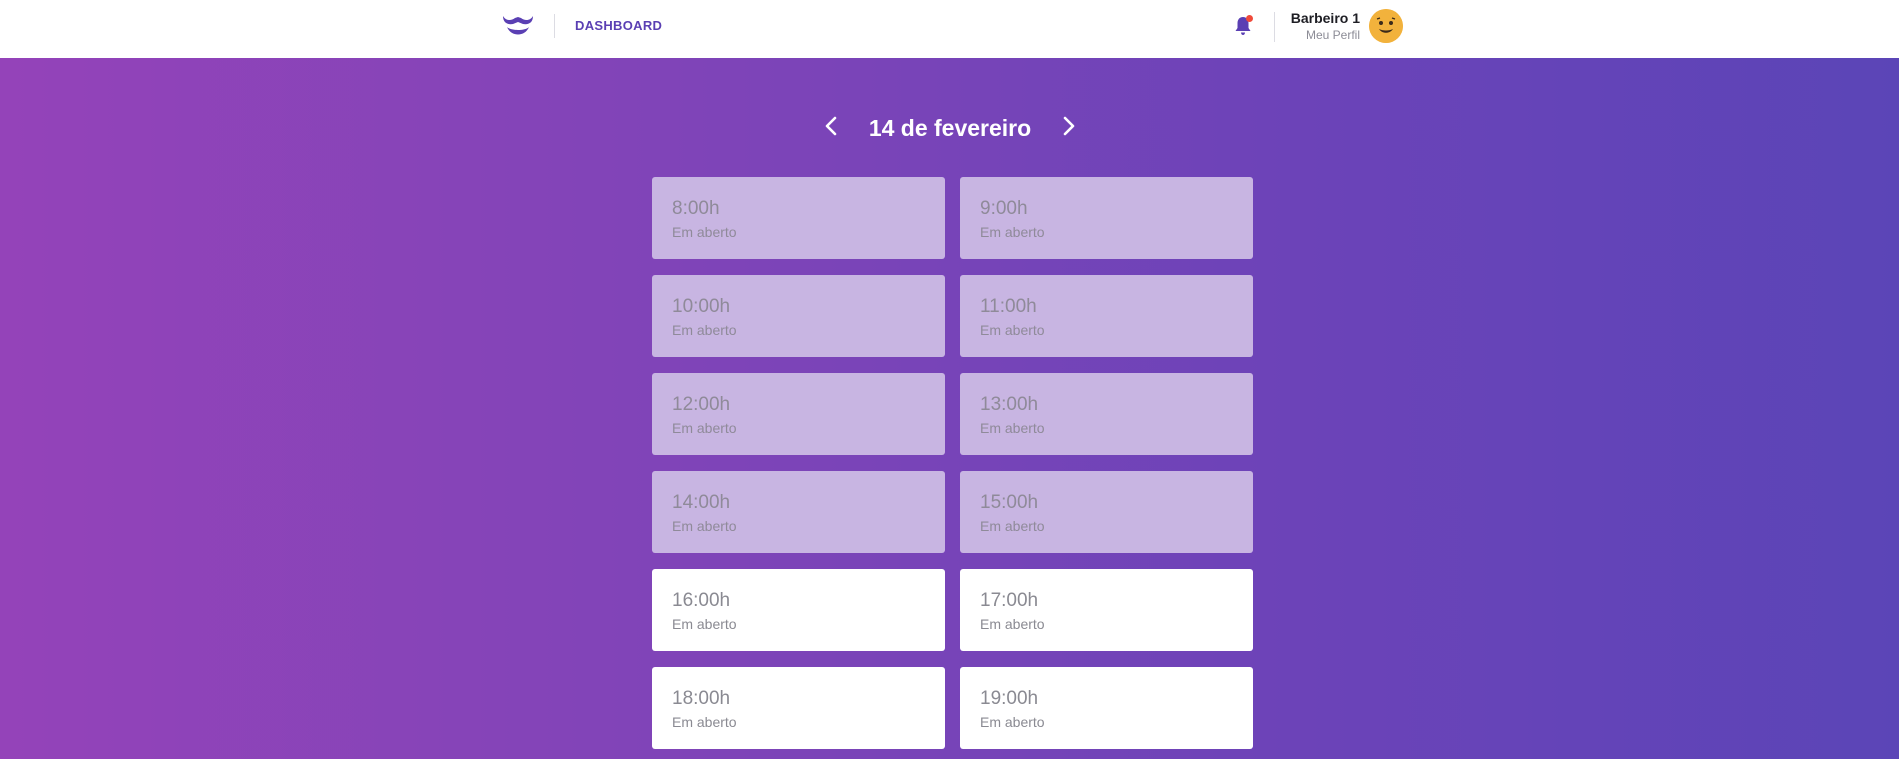  What do you see at coordinates (798, 218) in the screenshot?
I see `time-slot: 8:00h Em aberto` at bounding box center [798, 218].